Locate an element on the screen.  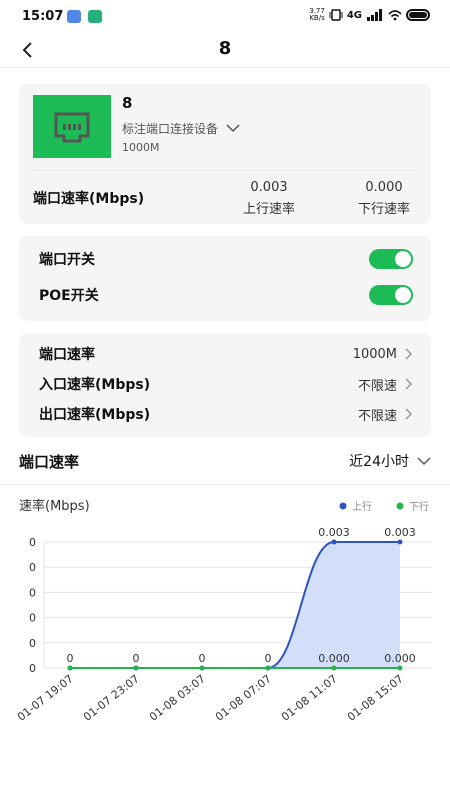
upstream-rate-value: 0.003 is located at coordinates (269, 187).